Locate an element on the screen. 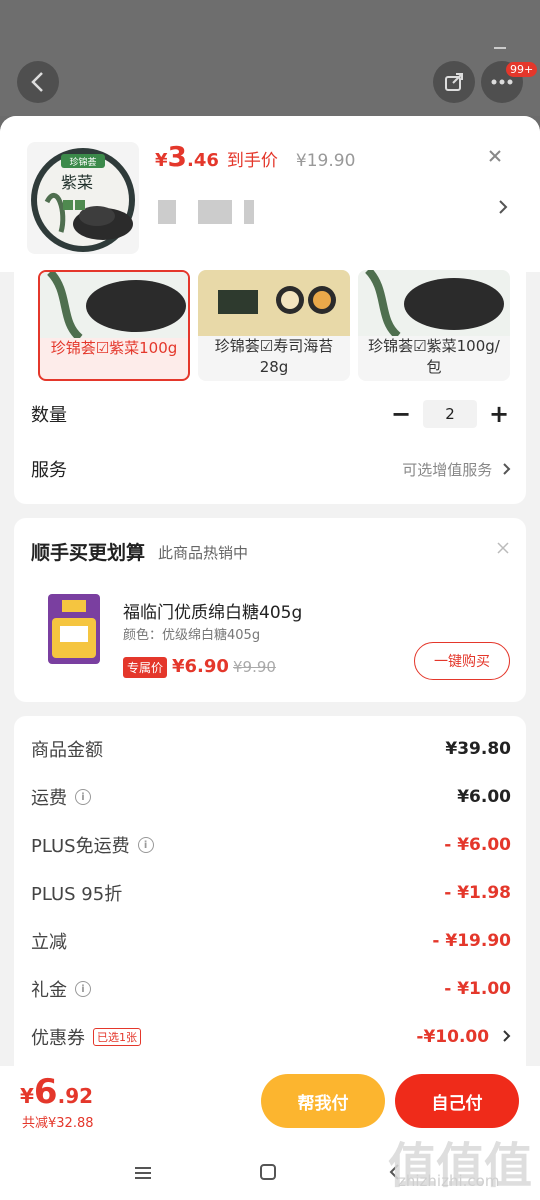 This screenshot has width=540, height=1200. fee-value: -¥10.00 is located at coordinates (463, 1037).